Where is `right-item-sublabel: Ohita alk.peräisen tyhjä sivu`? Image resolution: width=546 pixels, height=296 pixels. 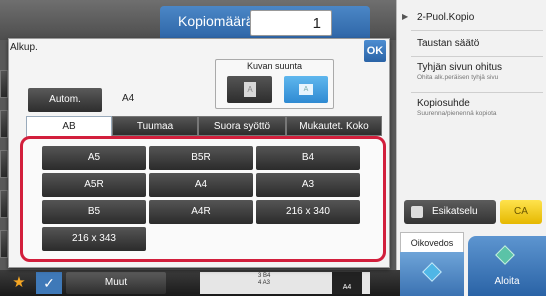 right-item-sublabel: Ohita alk.peräisen tyhjä sivu is located at coordinates (458, 77).